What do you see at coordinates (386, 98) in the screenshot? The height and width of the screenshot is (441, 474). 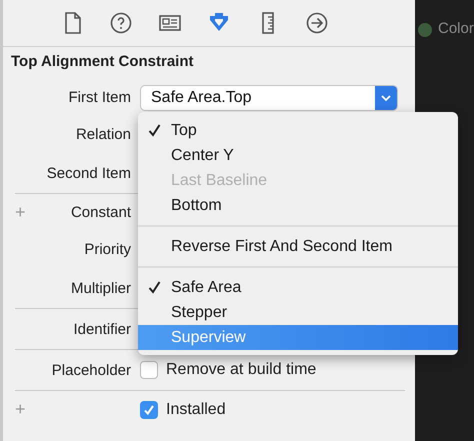 I see `chevron-down-icon` at bounding box center [386, 98].